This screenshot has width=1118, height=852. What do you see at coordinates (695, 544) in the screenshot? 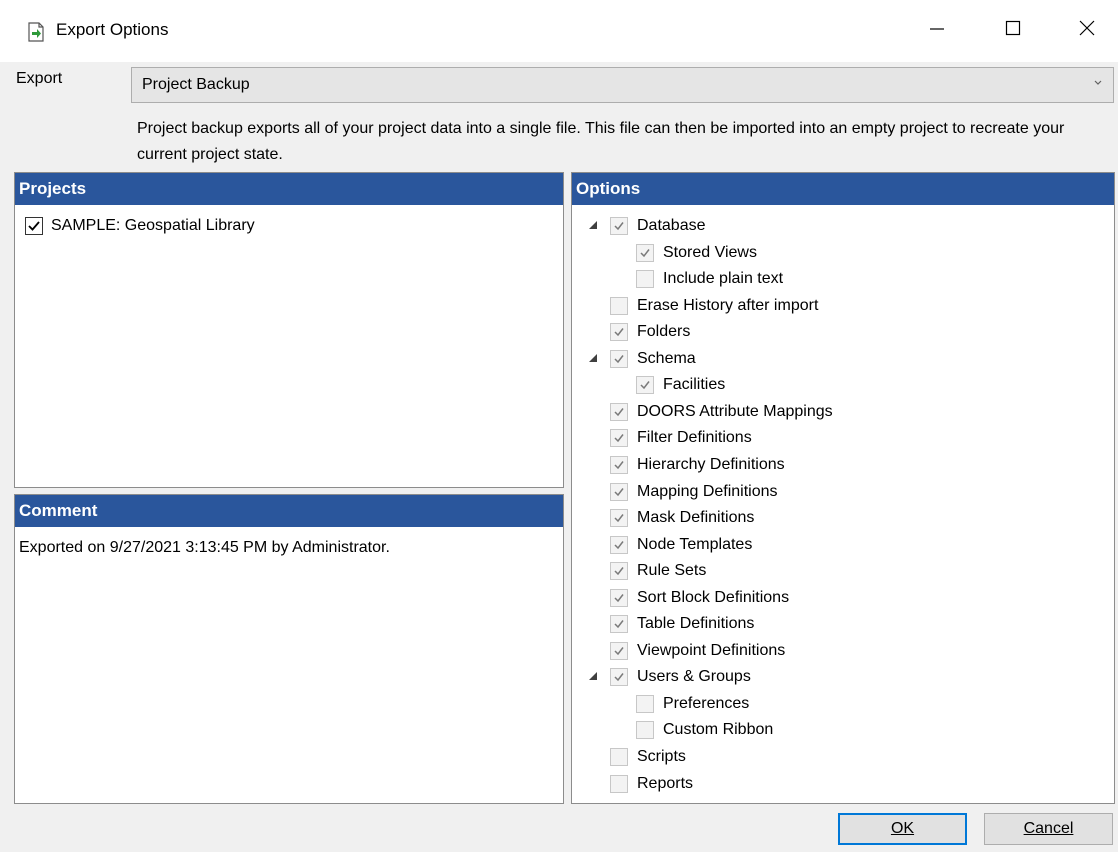
I see `option-label: Node Templates` at bounding box center [695, 544].